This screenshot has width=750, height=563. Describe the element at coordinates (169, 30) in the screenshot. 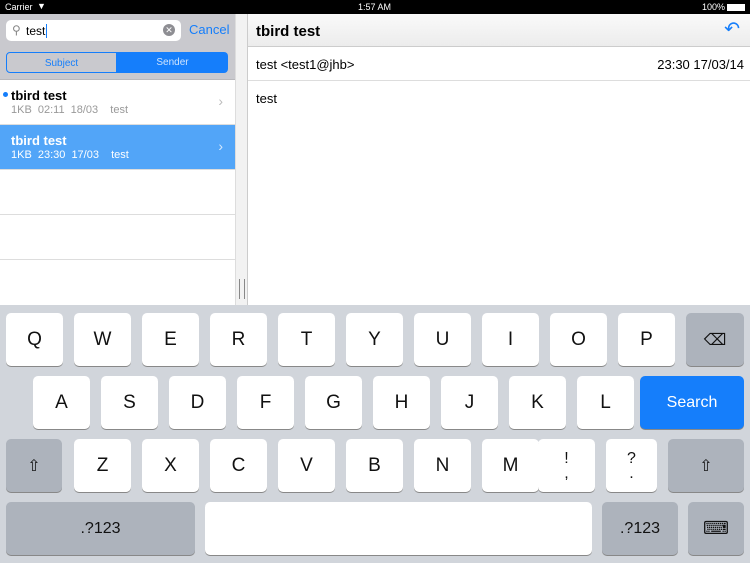

I see `clear-icon: ✕` at that location.